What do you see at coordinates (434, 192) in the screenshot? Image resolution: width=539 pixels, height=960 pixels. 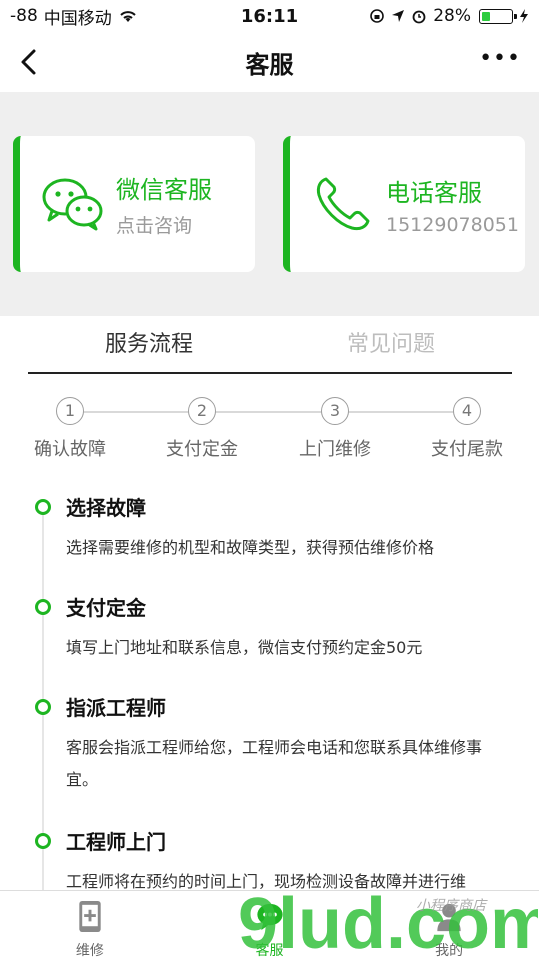 I see `phone-service-title: 电话客服` at bounding box center [434, 192].